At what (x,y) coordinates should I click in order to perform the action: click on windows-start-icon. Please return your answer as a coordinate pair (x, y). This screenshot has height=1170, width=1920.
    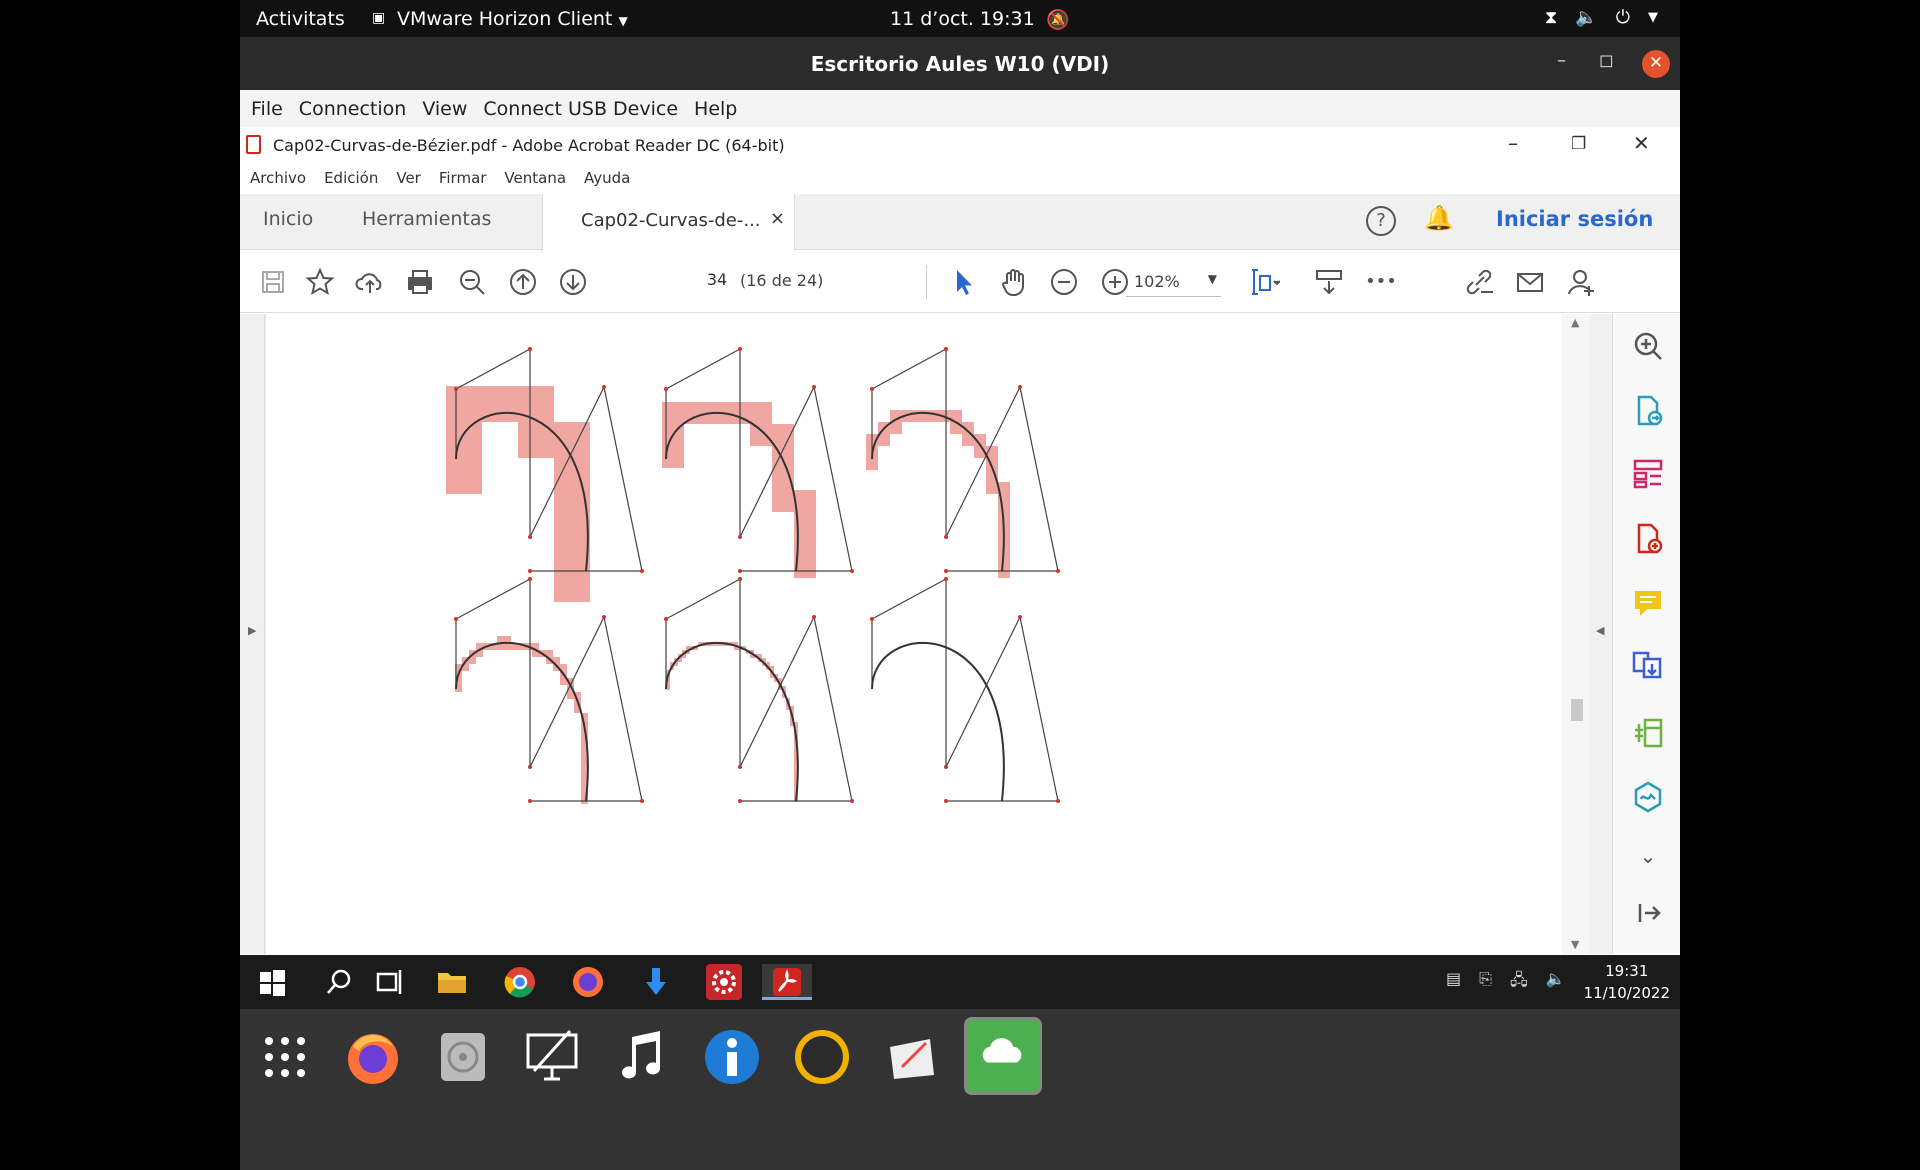
    Looking at the image, I should click on (272, 982).